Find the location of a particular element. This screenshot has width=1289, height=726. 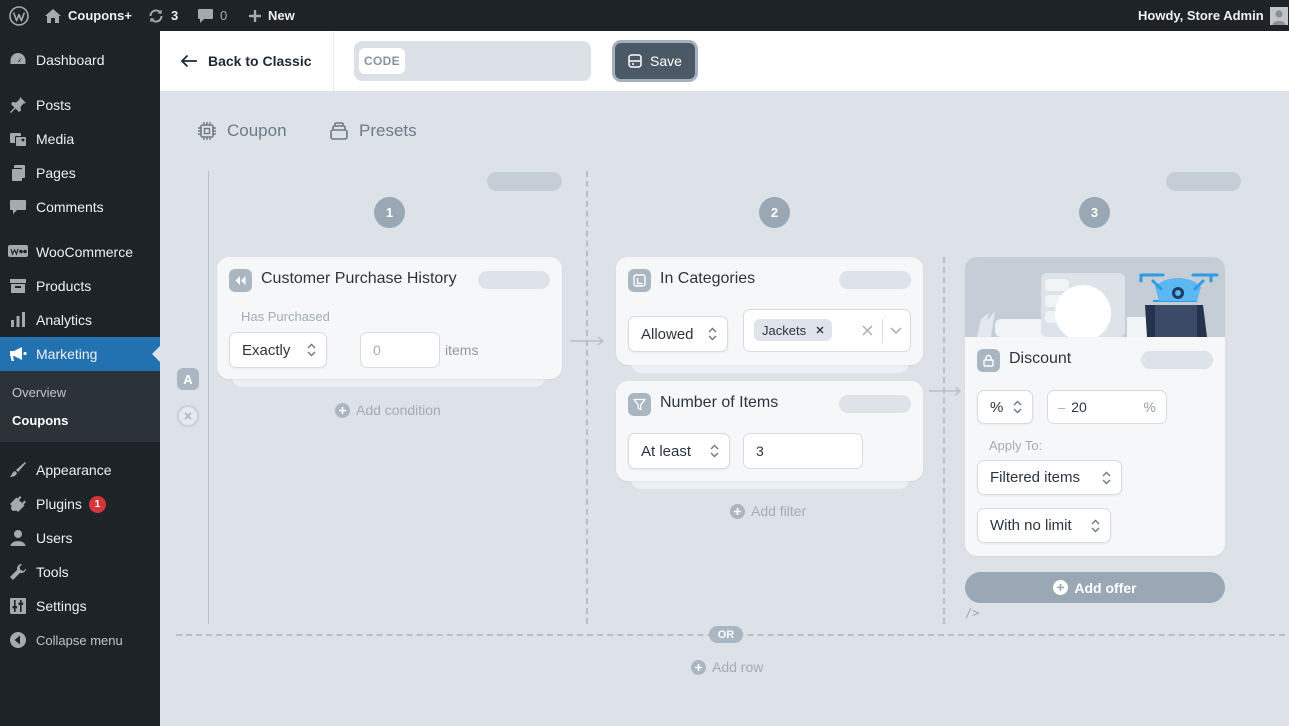

sidebar-item-plugins: Plugins 1 is located at coordinates (80, 504).